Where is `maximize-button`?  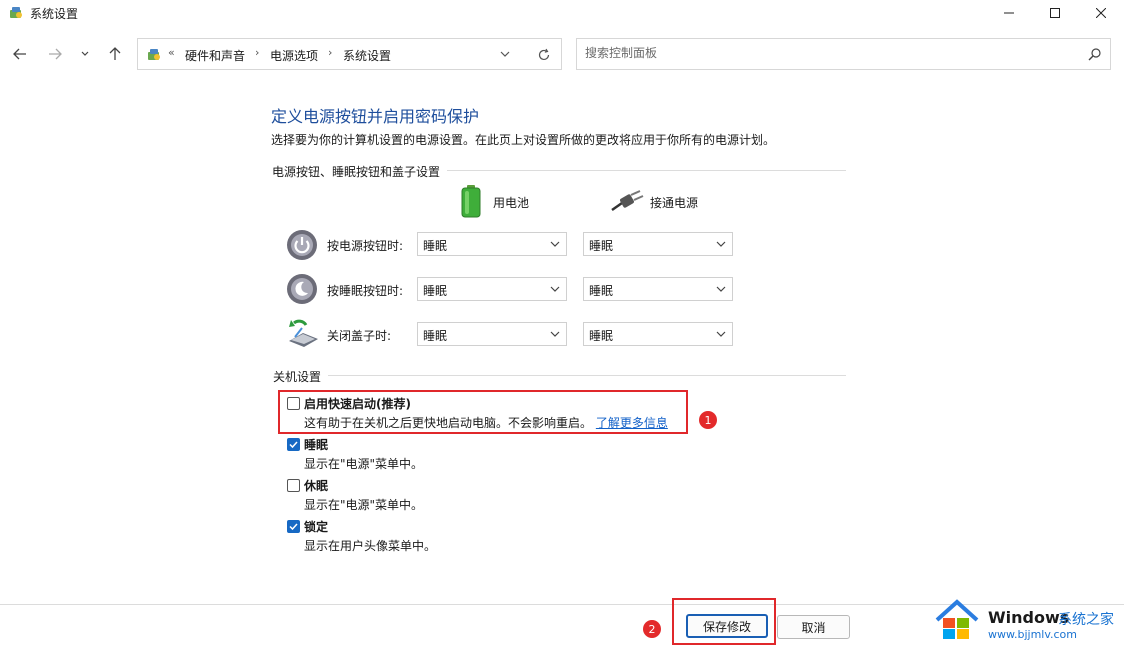 maximize-button is located at coordinates (1055, 13).